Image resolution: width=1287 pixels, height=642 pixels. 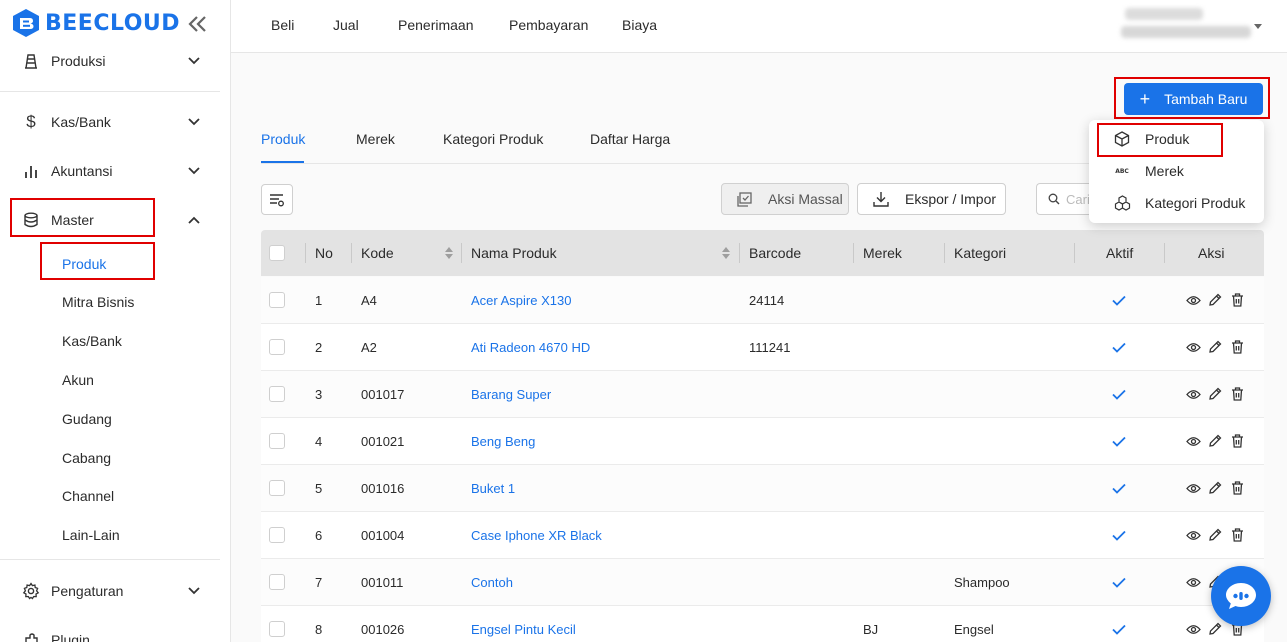 I want to click on live-chat-button, so click(x=1241, y=596).